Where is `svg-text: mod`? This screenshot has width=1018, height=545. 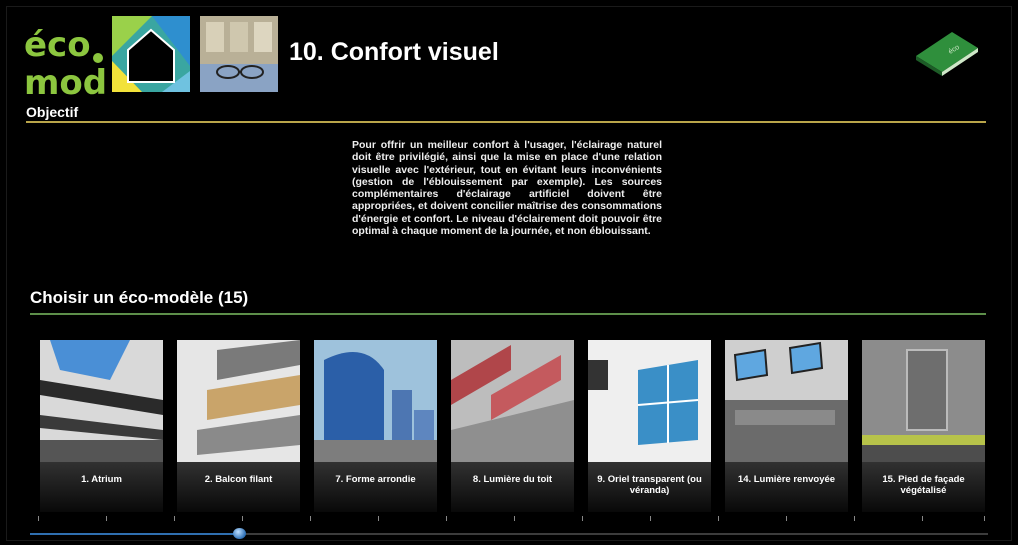 svg-text: mod is located at coordinates (65, 83).